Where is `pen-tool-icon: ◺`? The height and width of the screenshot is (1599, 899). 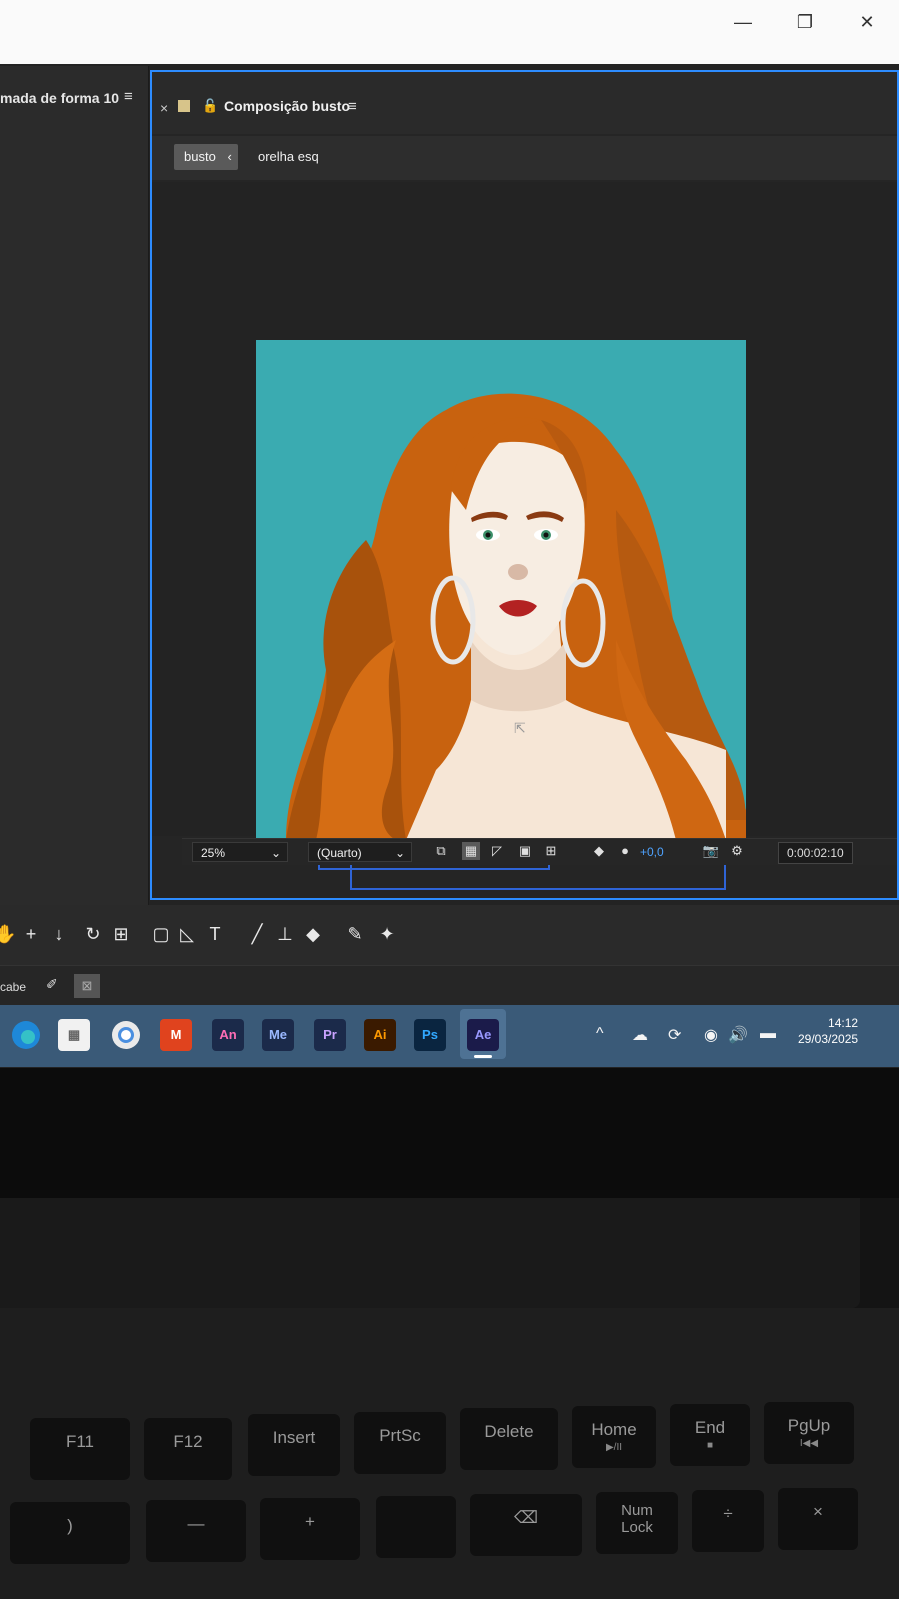 pen-tool-icon: ◺ is located at coordinates (187, 934).